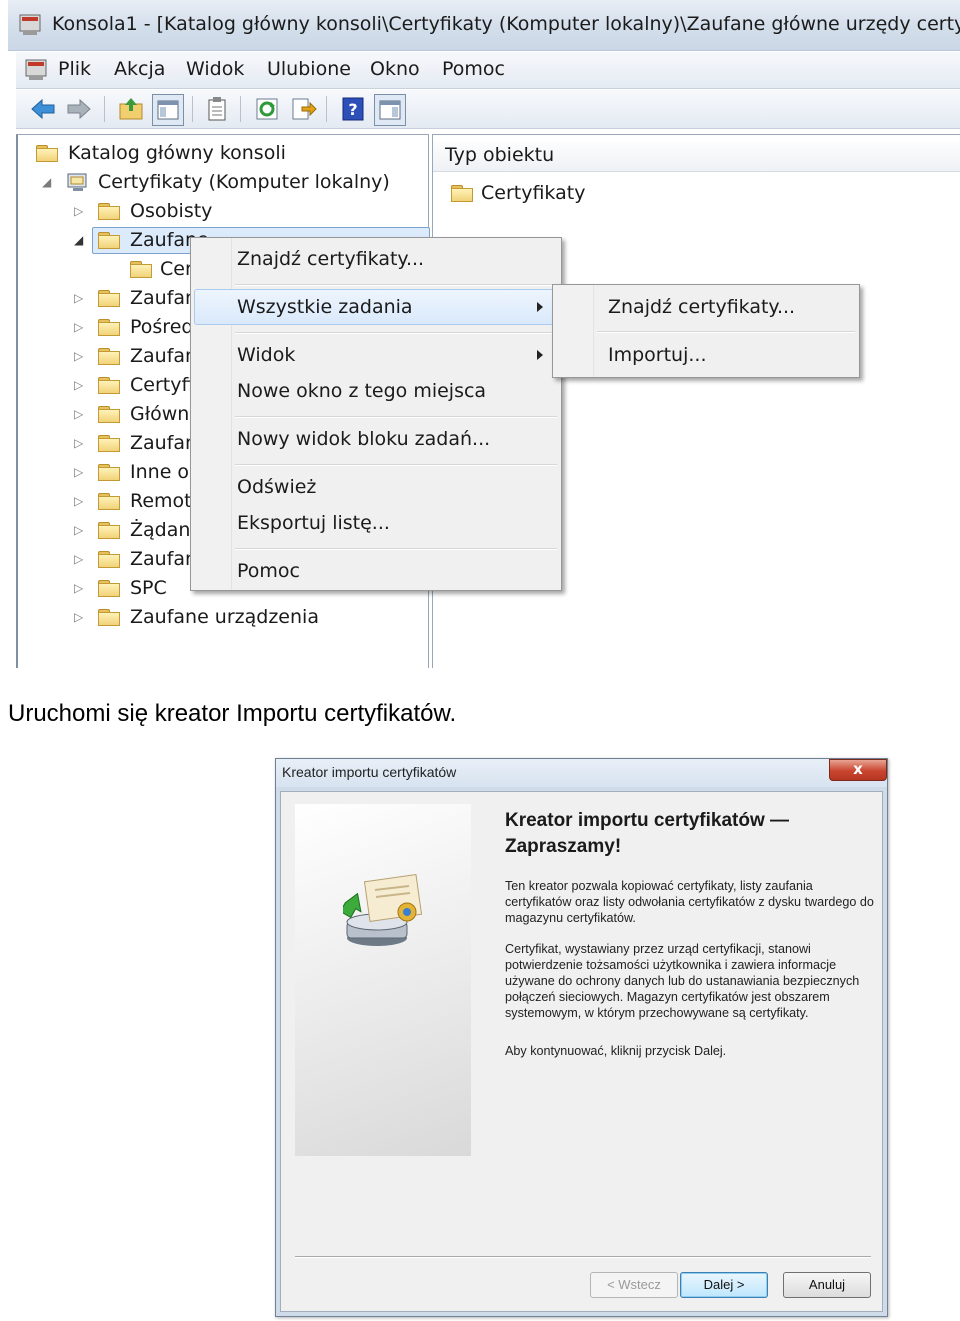 The height and width of the screenshot is (1321, 960). I want to click on wizard-heading-line2: Zapraszamy!, so click(563, 846).